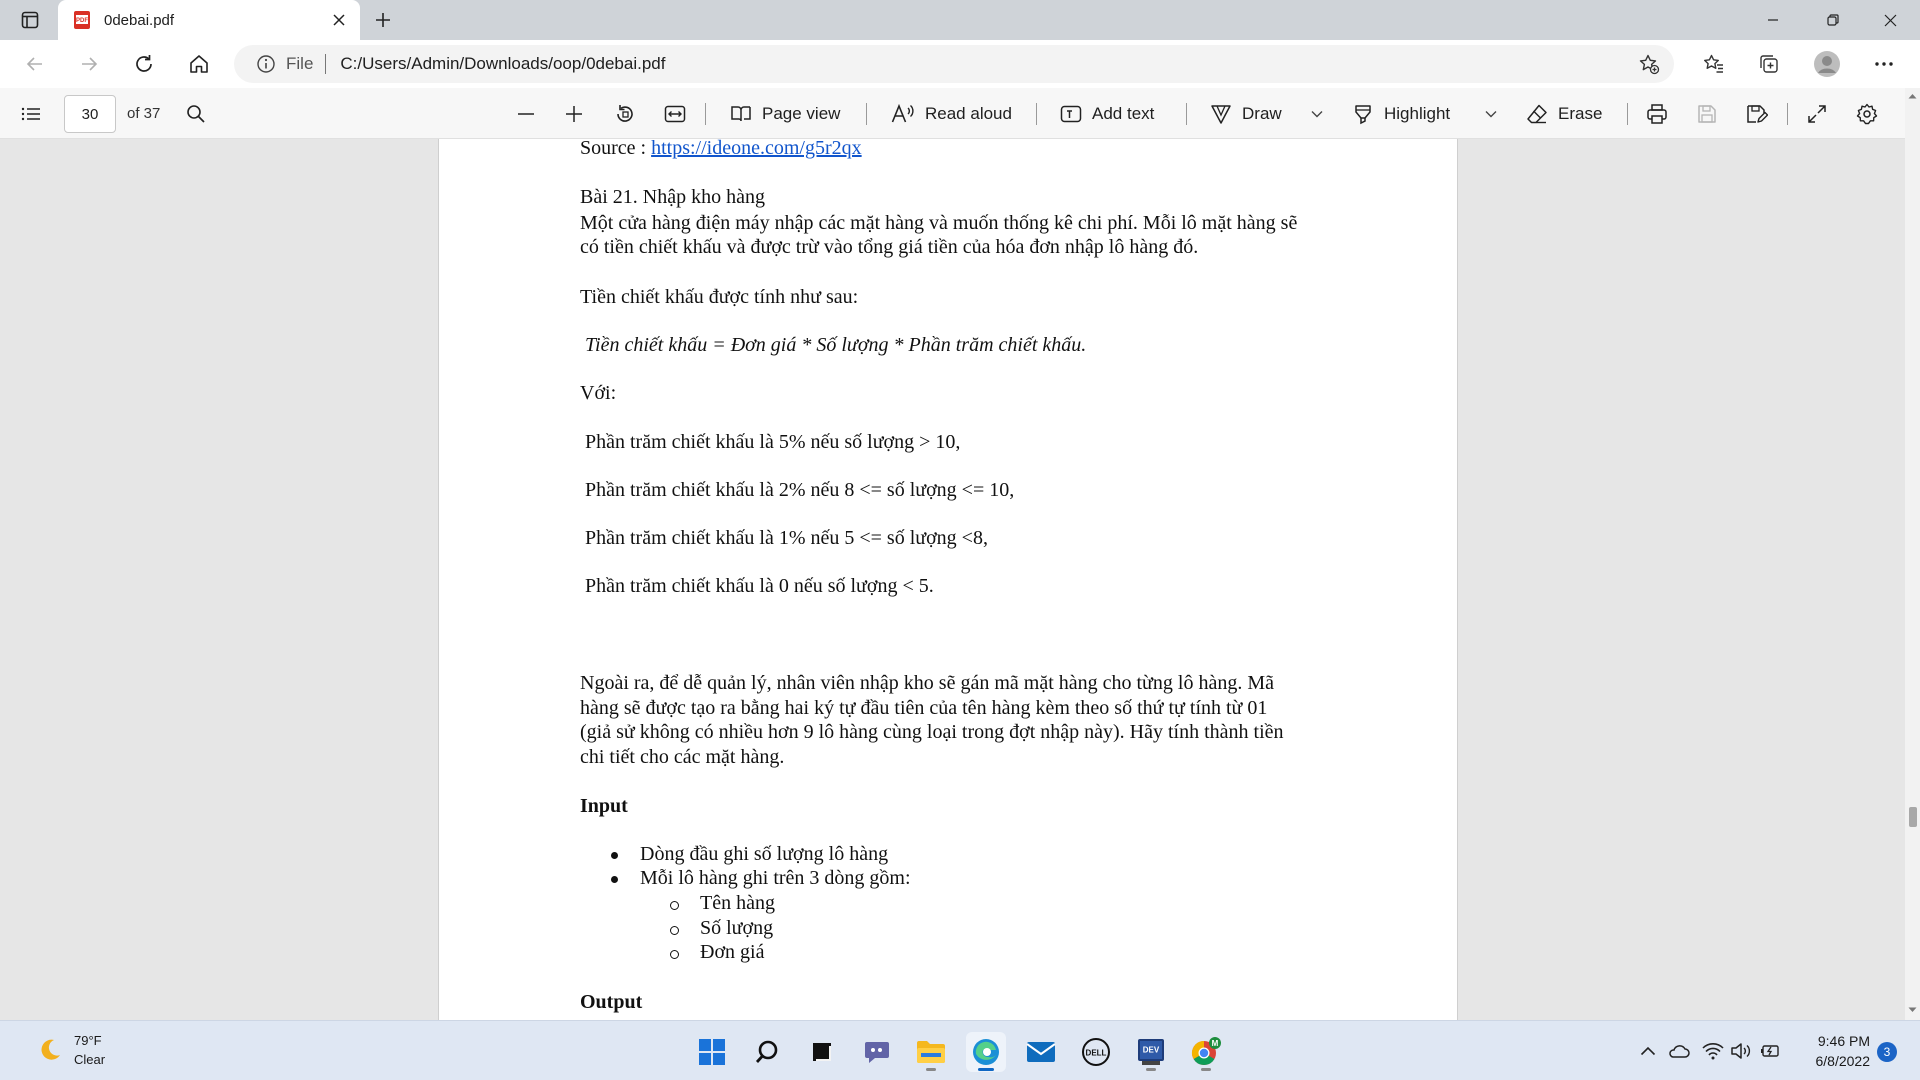 The image size is (1920, 1080). What do you see at coordinates (1713, 1051) in the screenshot?
I see `wifi-button` at bounding box center [1713, 1051].